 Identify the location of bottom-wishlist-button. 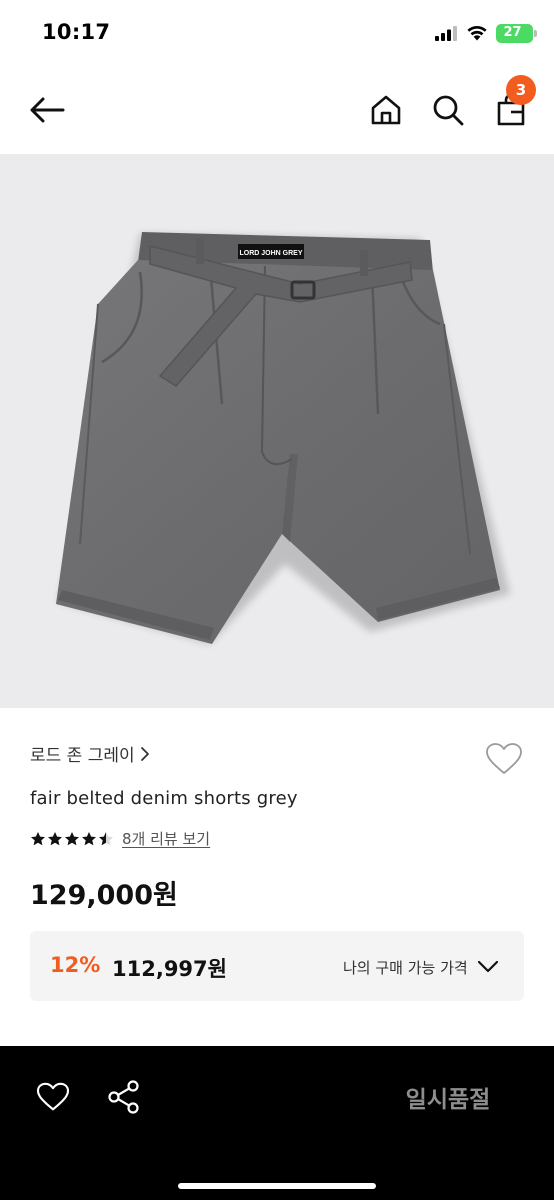
(53, 1097).